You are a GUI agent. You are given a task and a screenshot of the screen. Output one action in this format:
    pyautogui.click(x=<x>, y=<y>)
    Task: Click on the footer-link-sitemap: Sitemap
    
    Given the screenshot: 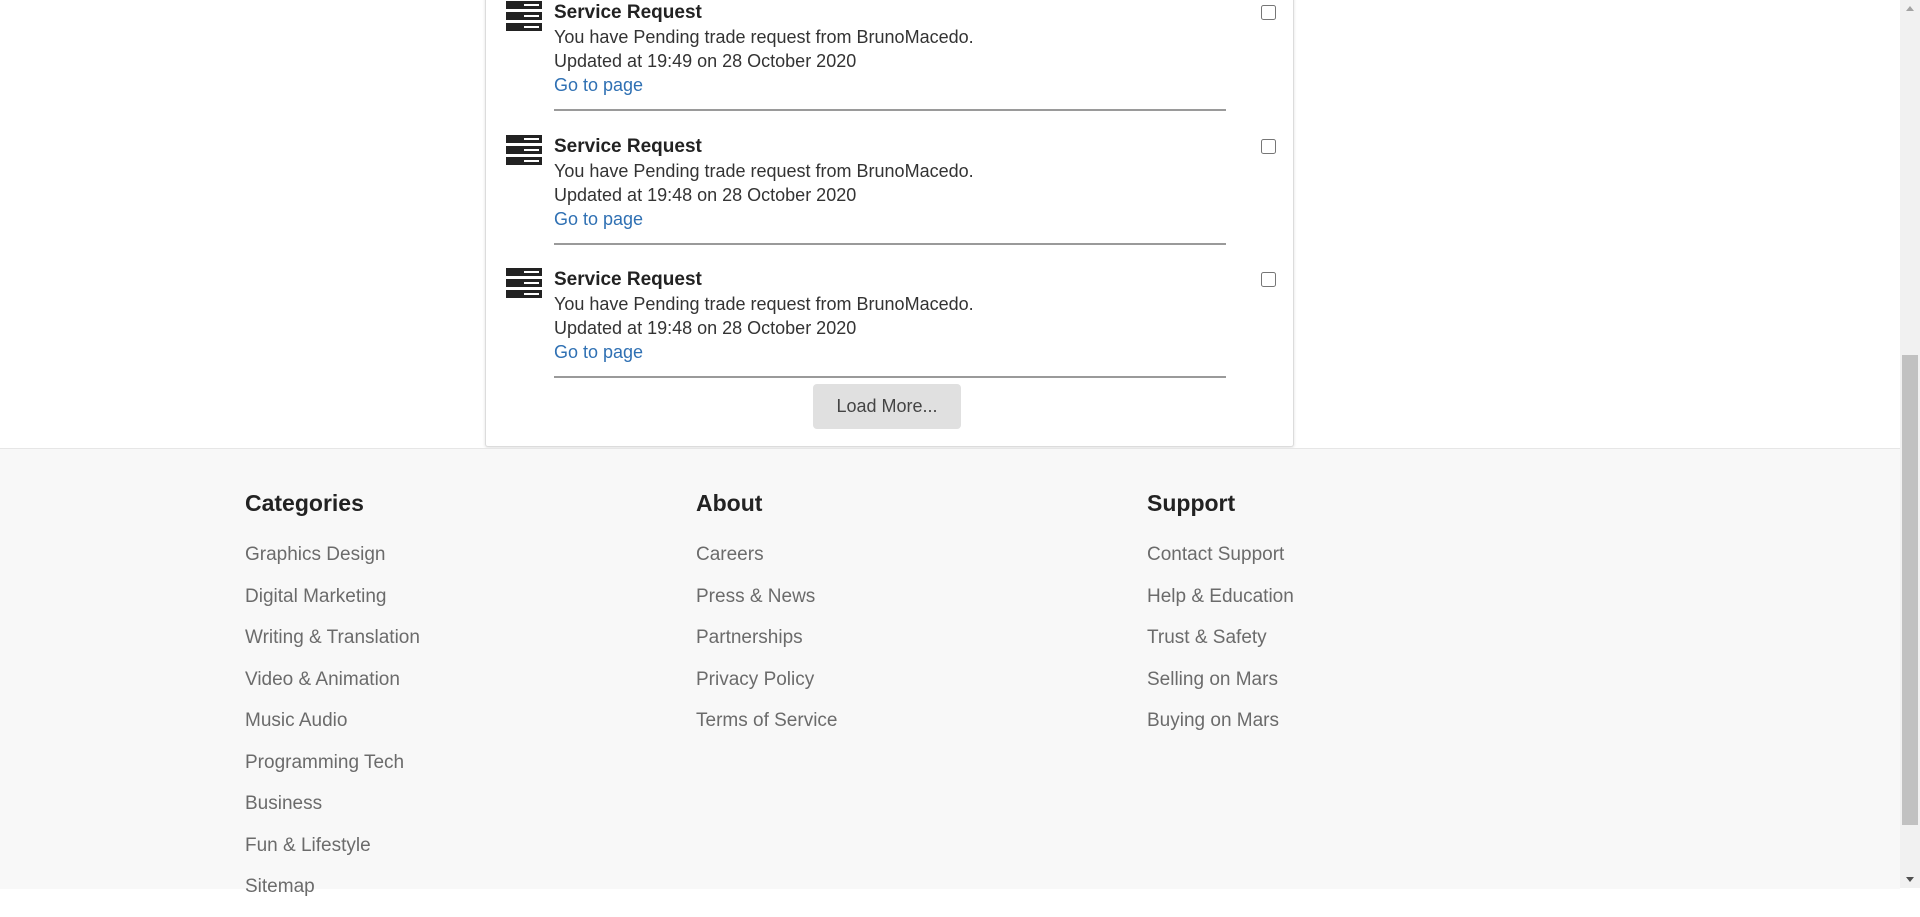 What is the action you would take?
    pyautogui.click(x=445, y=887)
    